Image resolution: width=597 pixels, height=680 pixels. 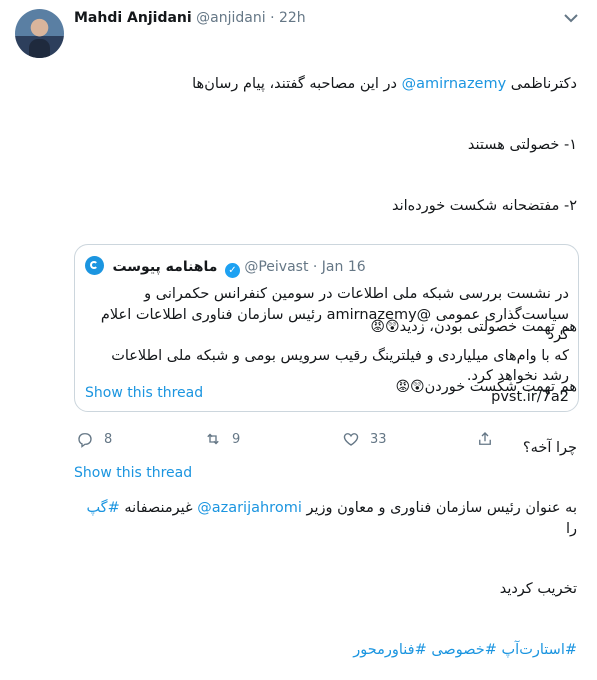 What do you see at coordinates (439, 508) in the screenshot?
I see `tweet-text: به عنوان رئیس سازمان فناوری و معاون وزیر` at bounding box center [439, 508].